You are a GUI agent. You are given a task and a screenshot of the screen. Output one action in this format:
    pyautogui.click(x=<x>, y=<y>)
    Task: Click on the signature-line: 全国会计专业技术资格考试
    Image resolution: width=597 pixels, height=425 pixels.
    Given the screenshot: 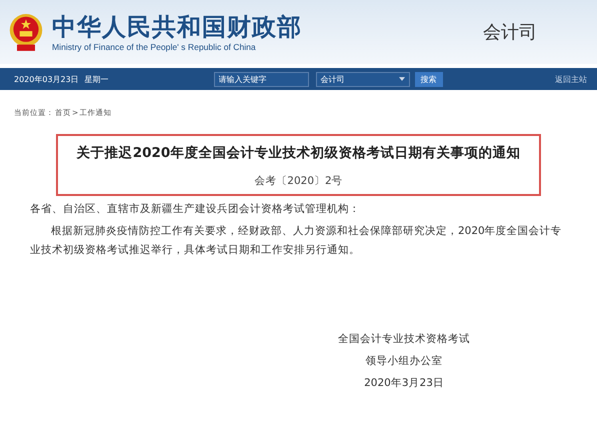 What is the action you would take?
    pyautogui.click(x=404, y=339)
    